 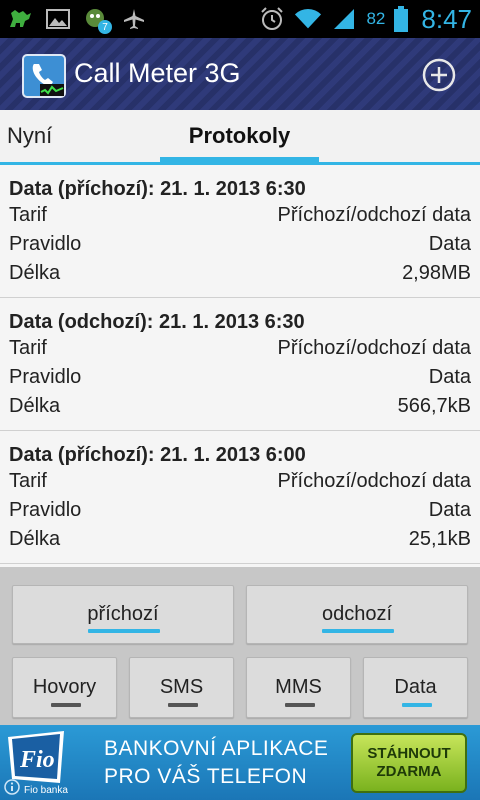 I want to click on add-icon, so click(x=439, y=75).